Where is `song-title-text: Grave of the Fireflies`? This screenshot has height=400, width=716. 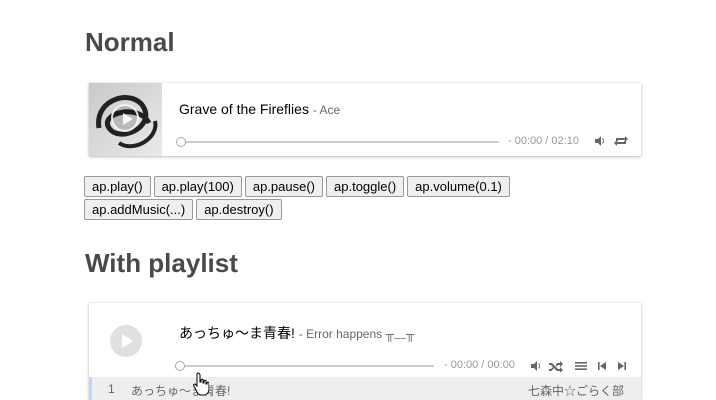
song-title-text: Grave of the Fireflies is located at coordinates (244, 109).